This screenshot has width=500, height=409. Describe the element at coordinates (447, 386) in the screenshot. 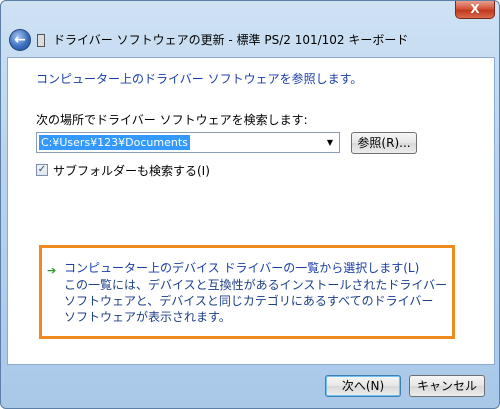

I see `cancel-button: キャンセル` at that location.